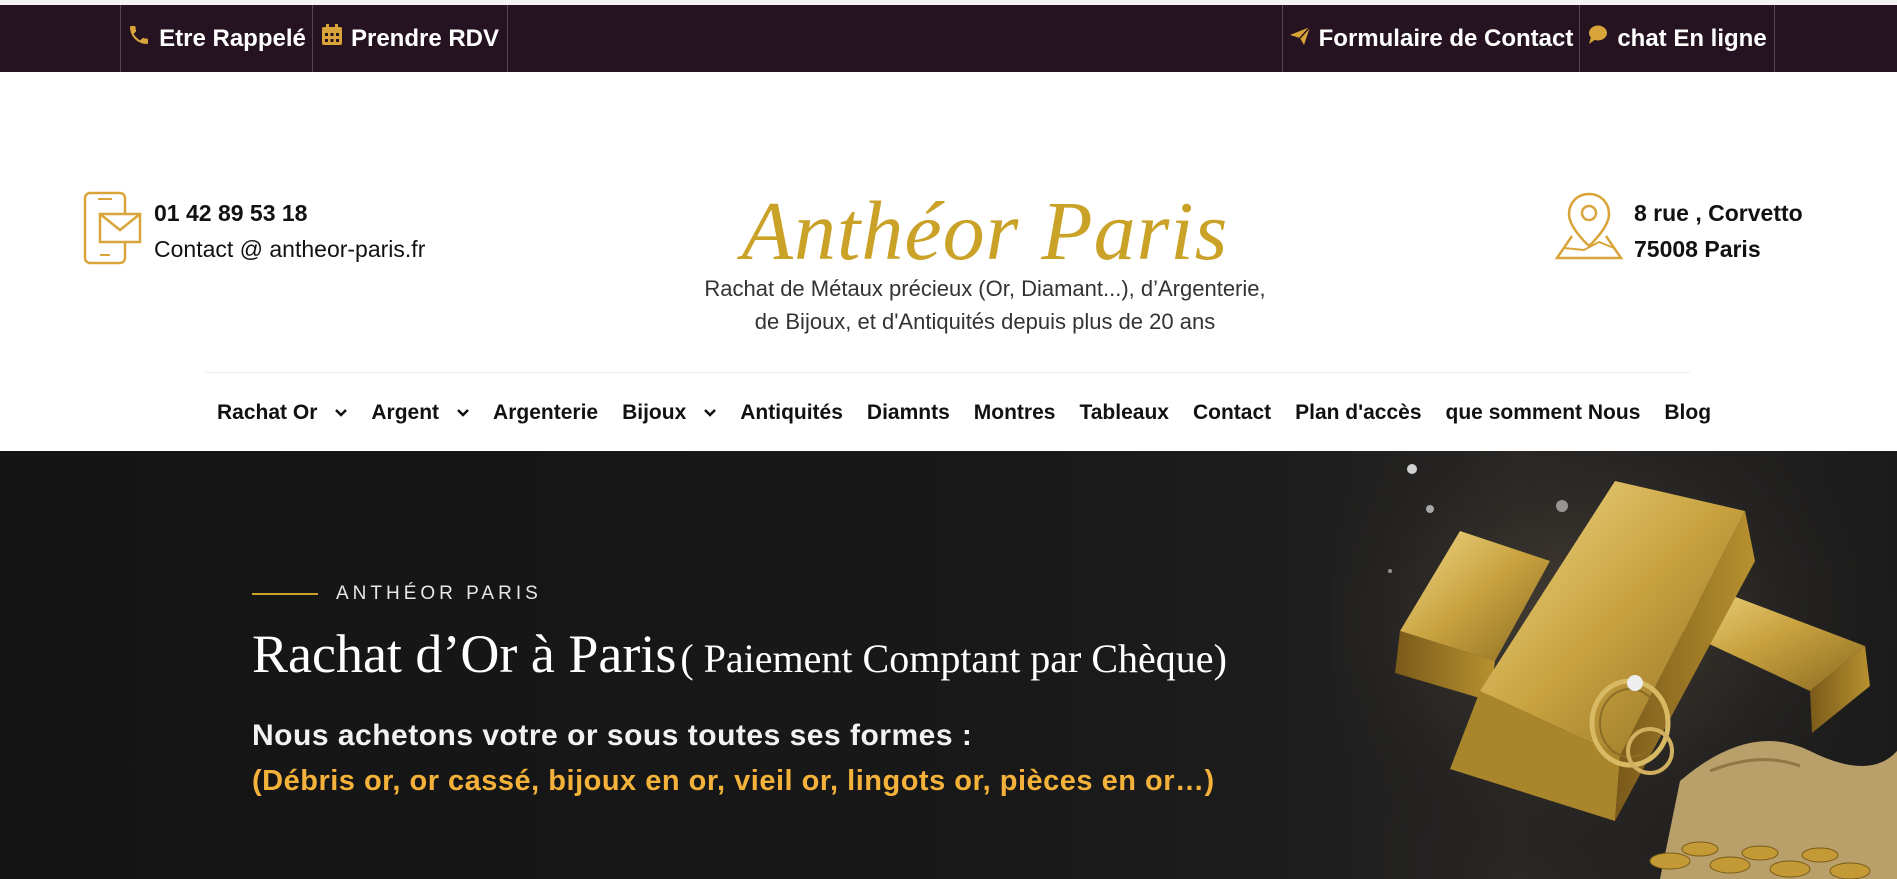  Describe the element at coordinates (1714, 235) in the screenshot. I see `address-block: 8 rue , Corvetto 75008 Paris` at that location.